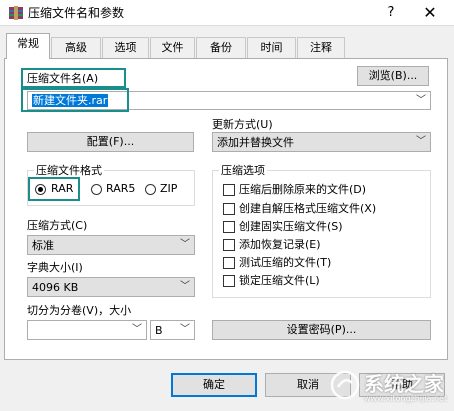 The image size is (454, 411). Describe the element at coordinates (404, 384) in the screenshot. I see `watermark-text: 系统之家` at that location.